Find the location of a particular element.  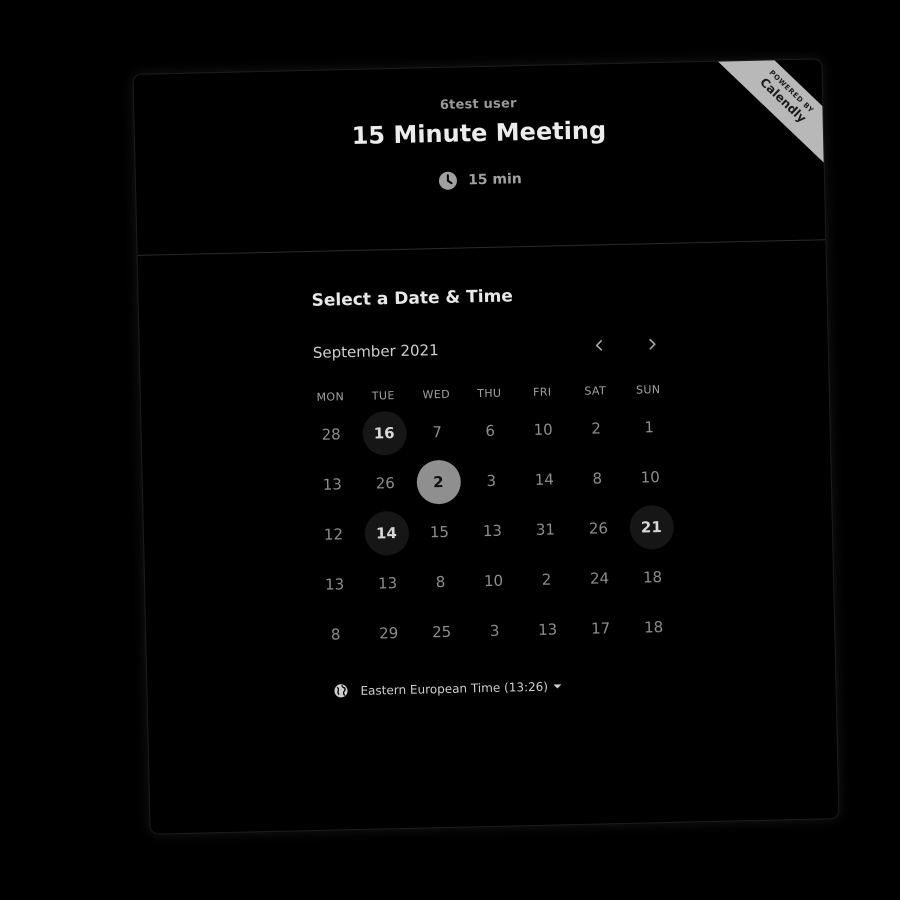

powered-by-calendly-badge: POWERED BY Calendly is located at coordinates (778, 112).